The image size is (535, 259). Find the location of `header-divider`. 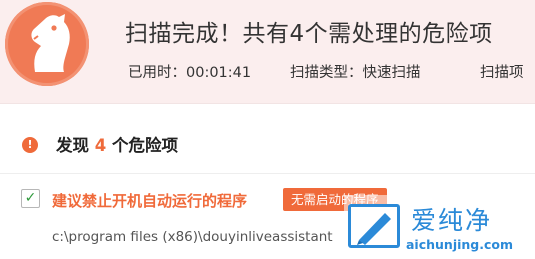

header-divider is located at coordinates (267, 103).